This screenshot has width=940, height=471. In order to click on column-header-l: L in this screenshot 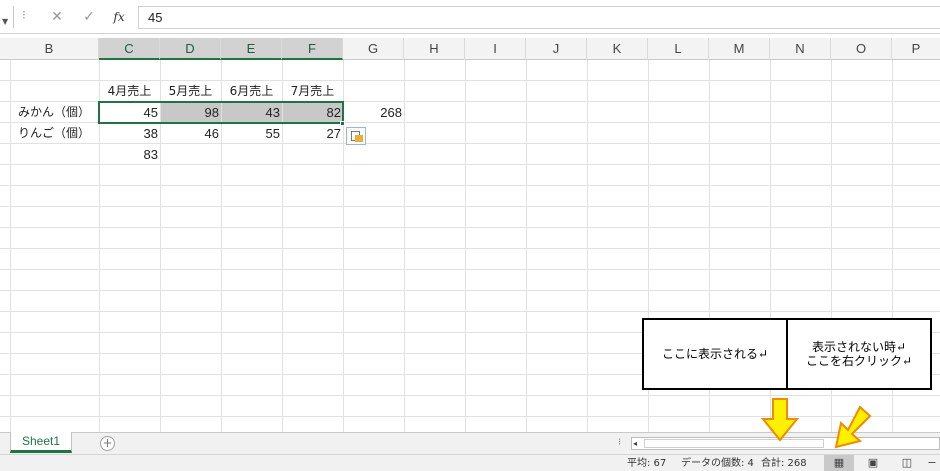, I will do `click(678, 49)`.